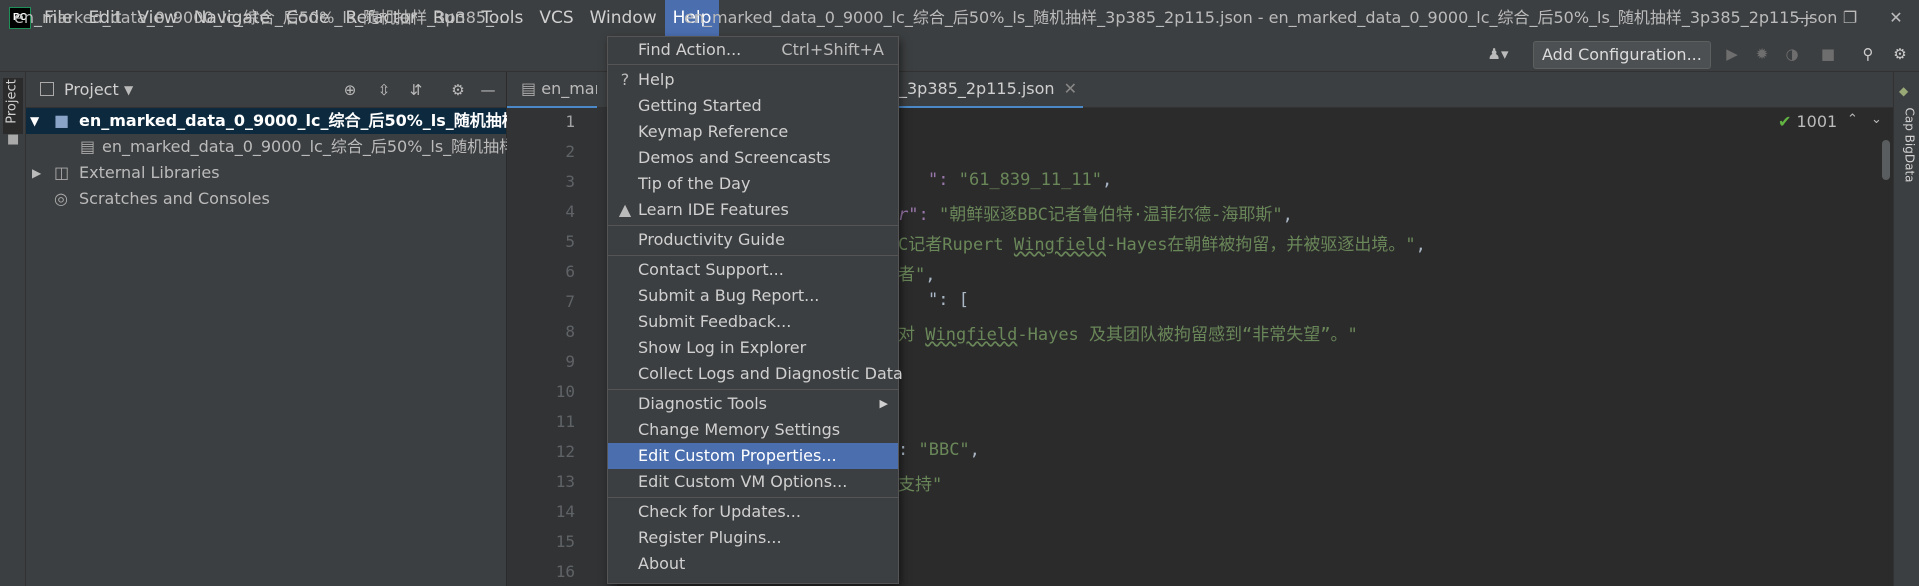 The image size is (1919, 586). What do you see at coordinates (1852, 119) in the screenshot?
I see `previous-highlight-icon: ⌃` at bounding box center [1852, 119].